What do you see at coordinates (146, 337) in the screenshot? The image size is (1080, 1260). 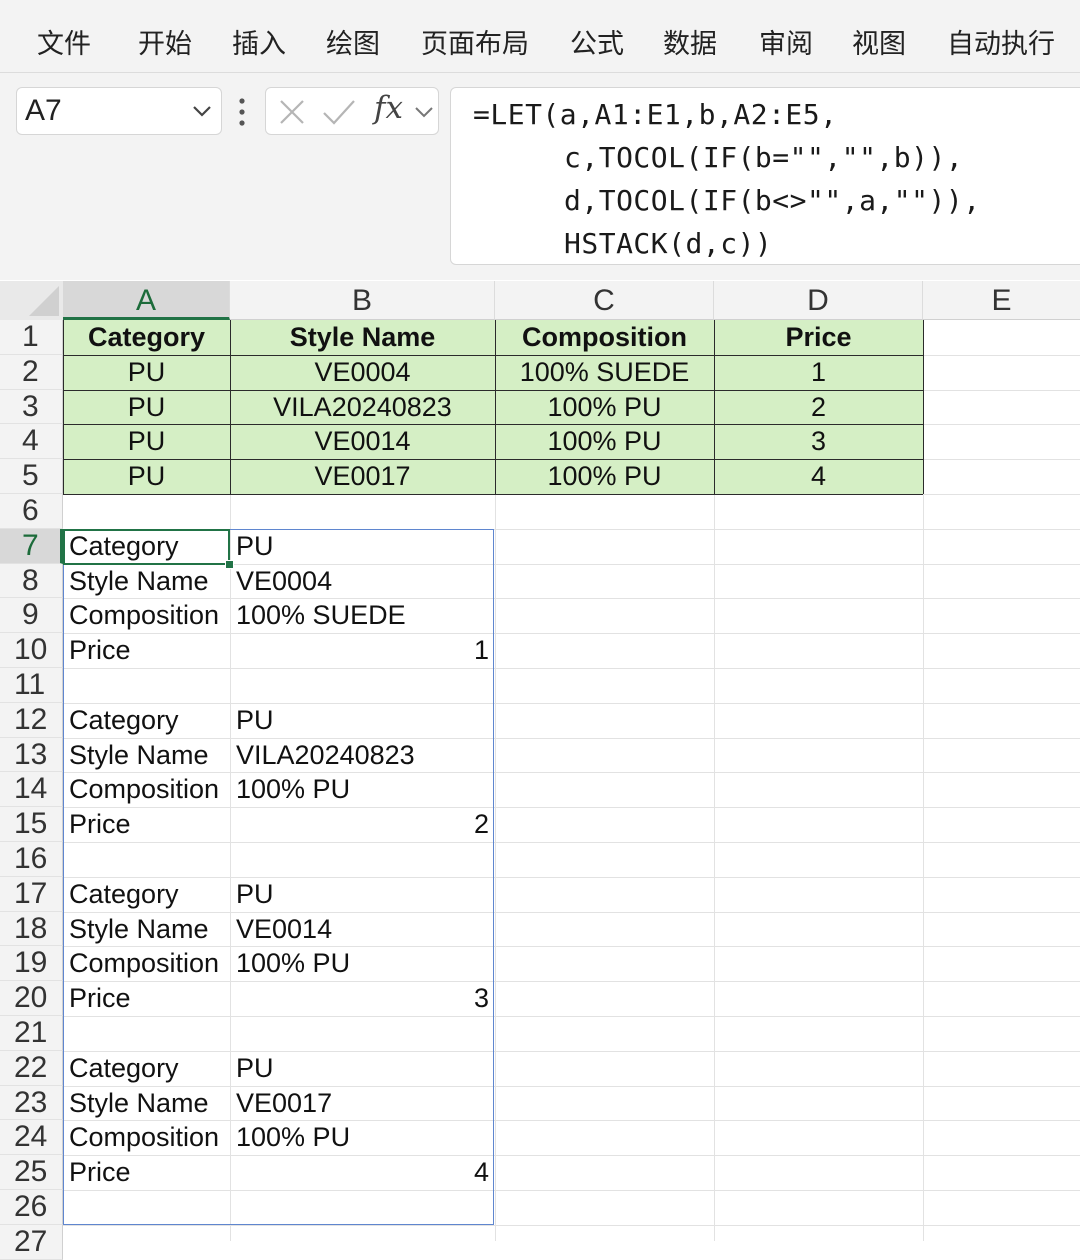 I see `table-header-cell: Category` at bounding box center [146, 337].